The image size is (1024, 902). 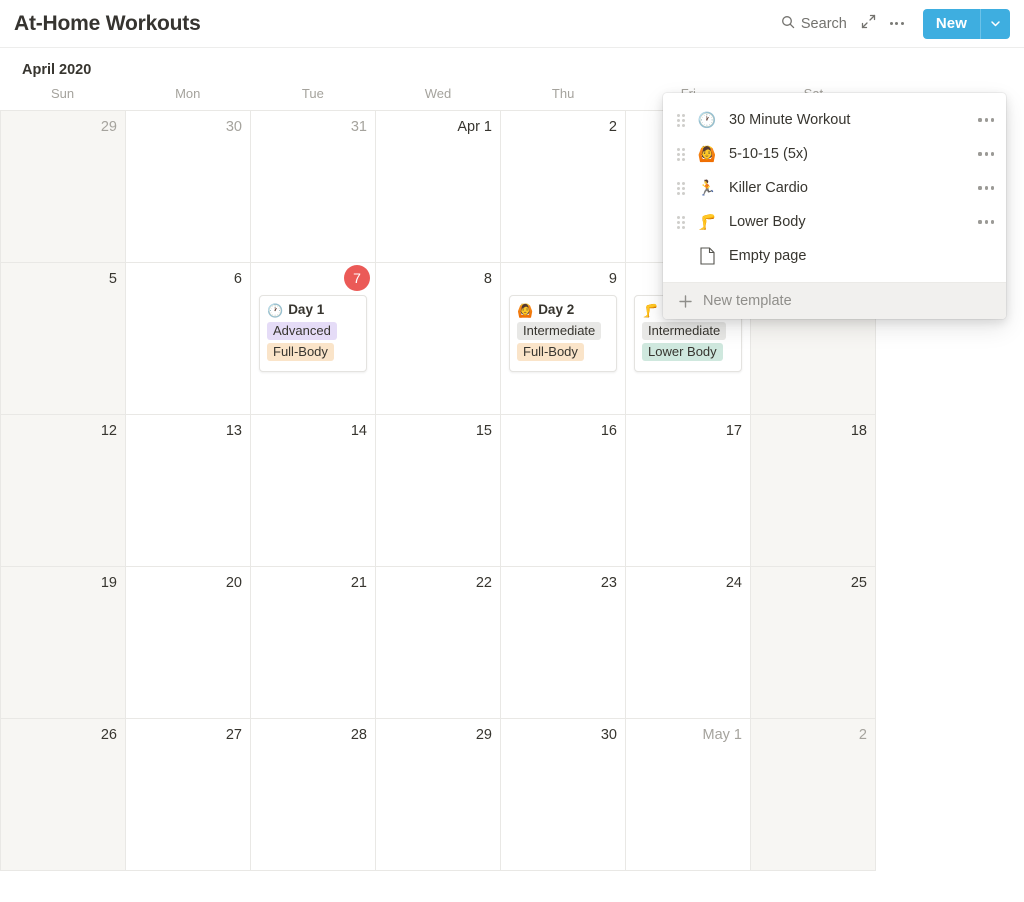 I want to click on expand-button, so click(x=869, y=24).